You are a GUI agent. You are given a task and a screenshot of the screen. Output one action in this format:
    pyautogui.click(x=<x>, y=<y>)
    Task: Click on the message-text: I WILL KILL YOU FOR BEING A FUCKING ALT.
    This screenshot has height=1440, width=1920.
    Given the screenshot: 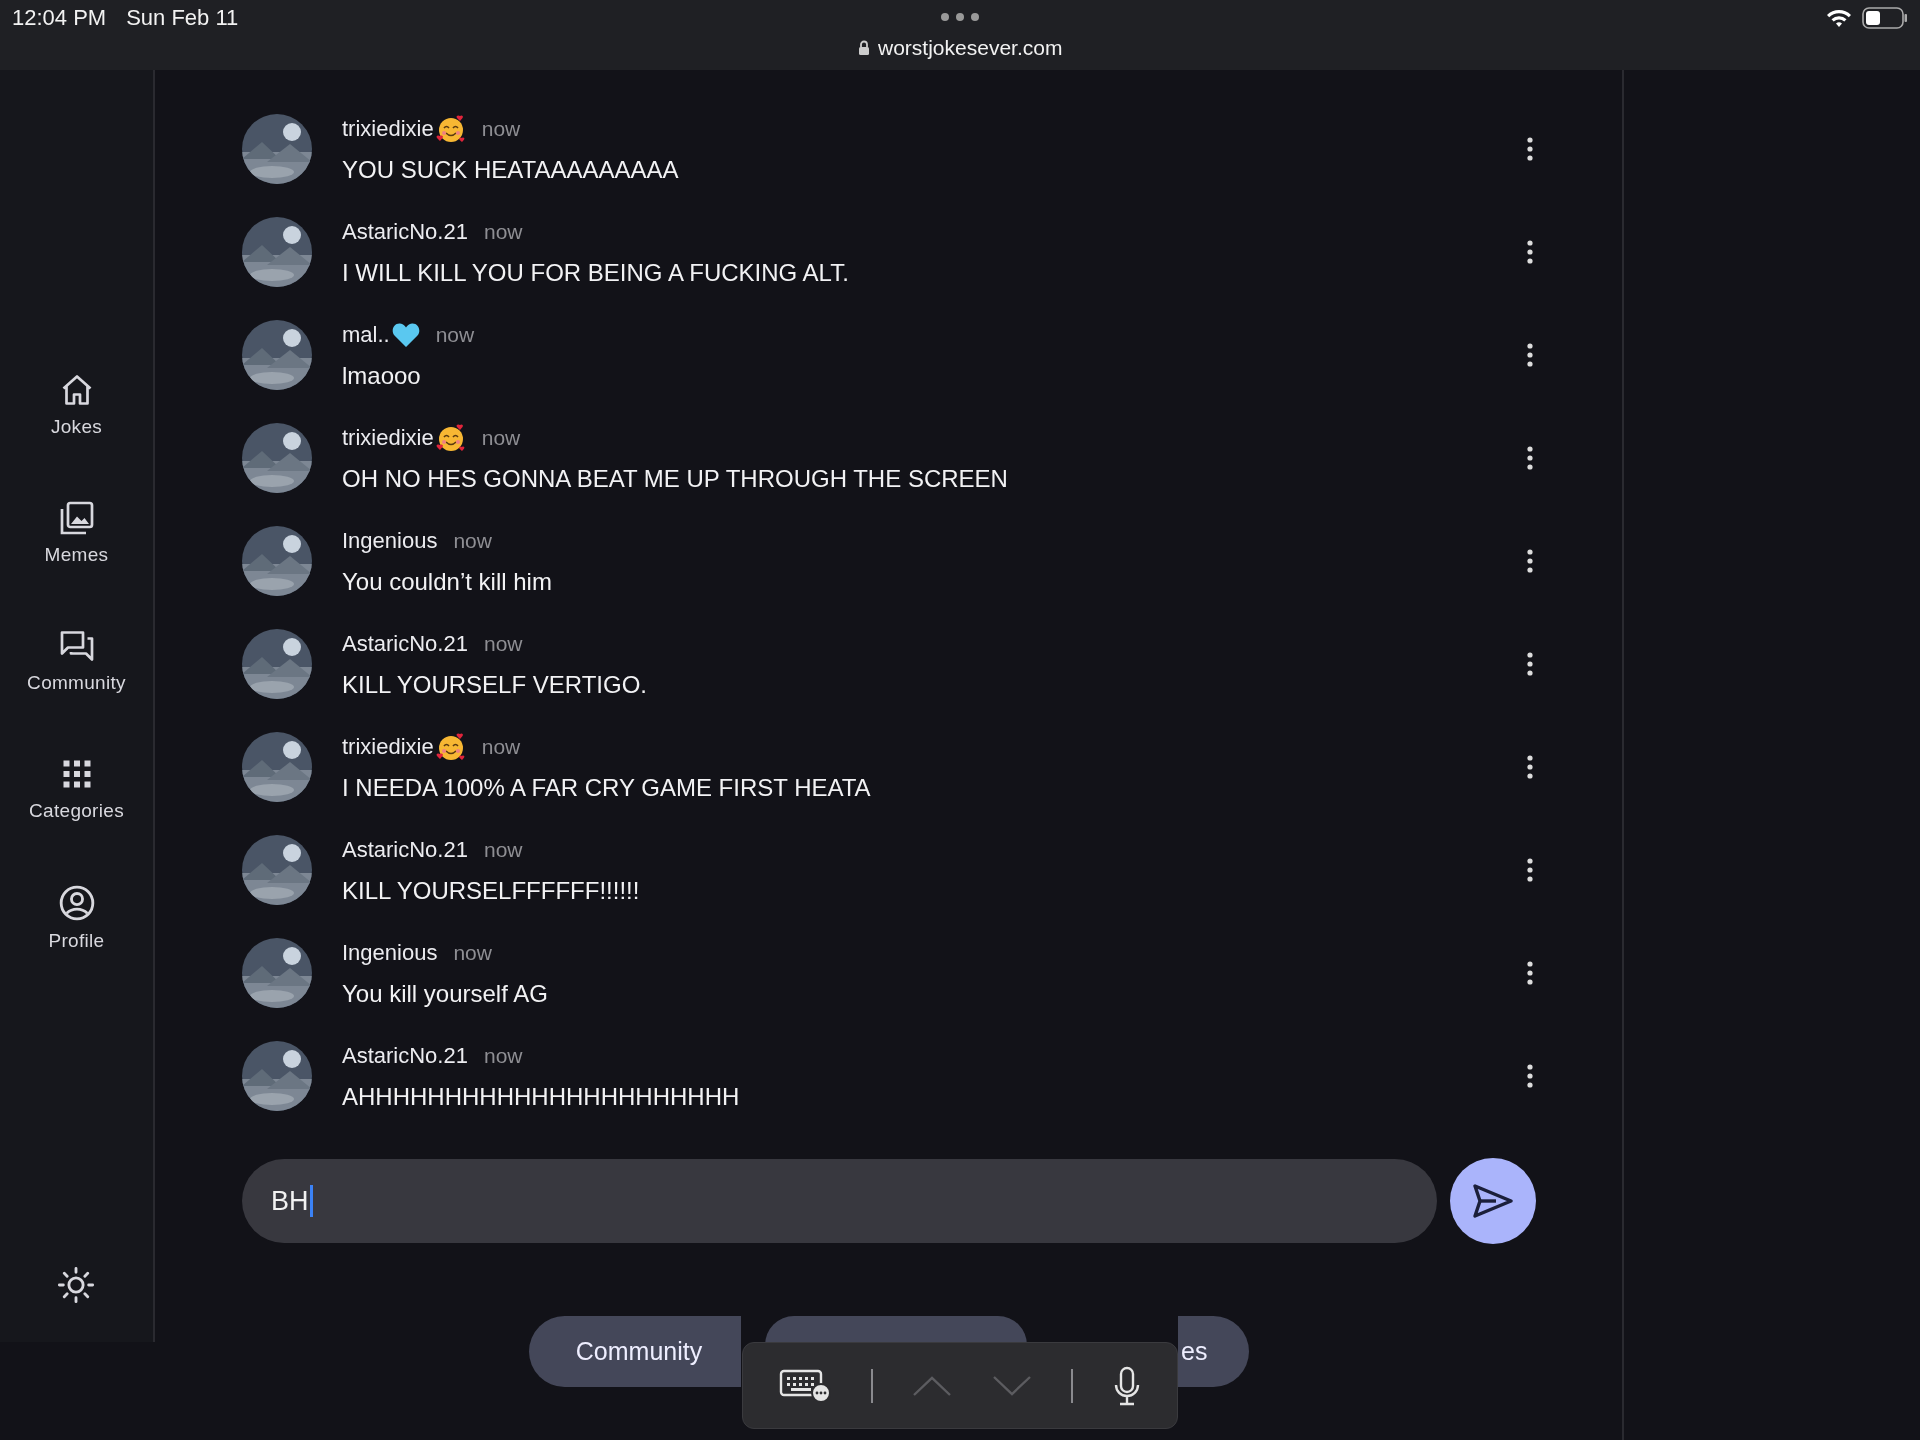 What is the action you would take?
    pyautogui.click(x=596, y=272)
    